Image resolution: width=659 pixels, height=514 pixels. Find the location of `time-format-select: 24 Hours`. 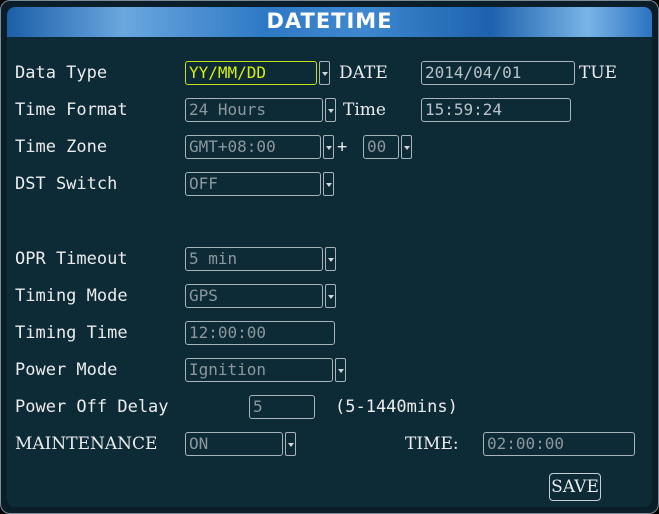

time-format-select: 24 Hours is located at coordinates (254, 110).